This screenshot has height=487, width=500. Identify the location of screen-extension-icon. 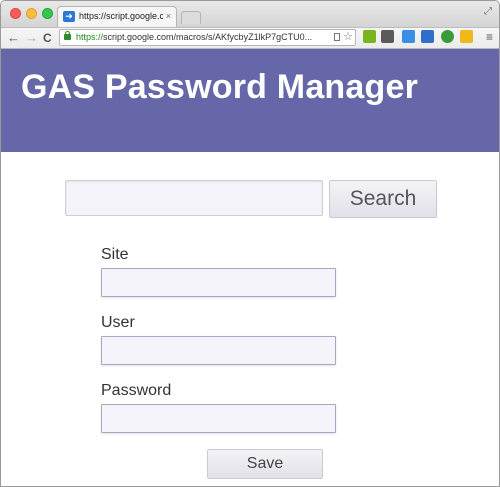
(427, 36).